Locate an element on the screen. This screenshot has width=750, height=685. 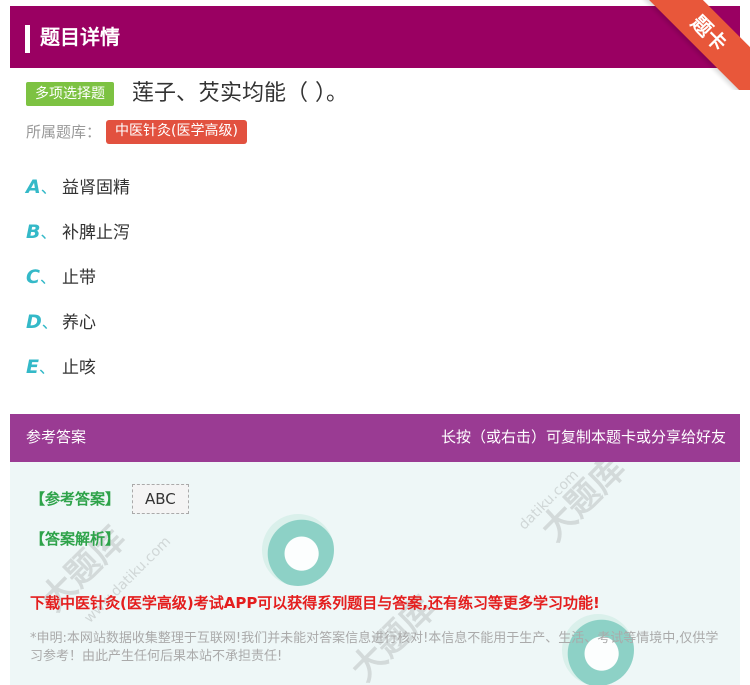
question-title: 莲子、芡实均能（ ）。 is located at coordinates (240, 93).